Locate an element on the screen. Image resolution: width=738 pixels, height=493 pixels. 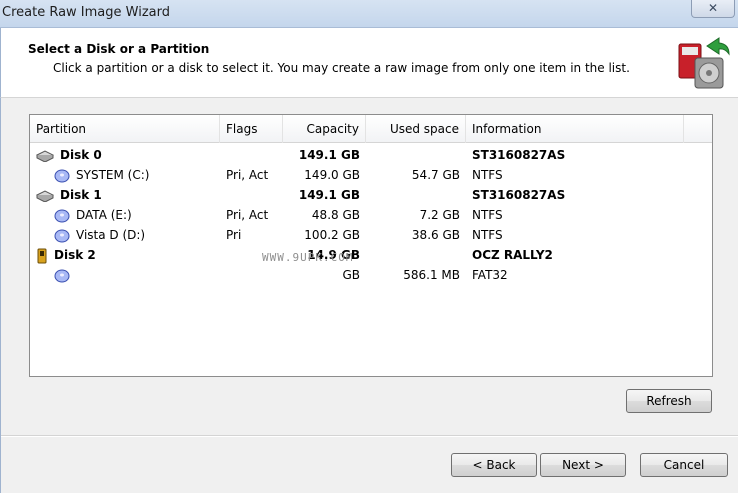
column-used-space: Used space is located at coordinates (416, 129).